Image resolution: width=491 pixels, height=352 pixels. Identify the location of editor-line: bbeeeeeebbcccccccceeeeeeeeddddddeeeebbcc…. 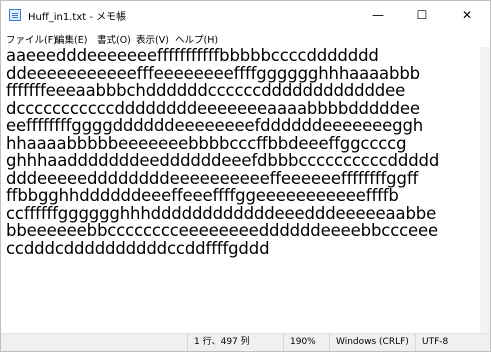
(222, 231).